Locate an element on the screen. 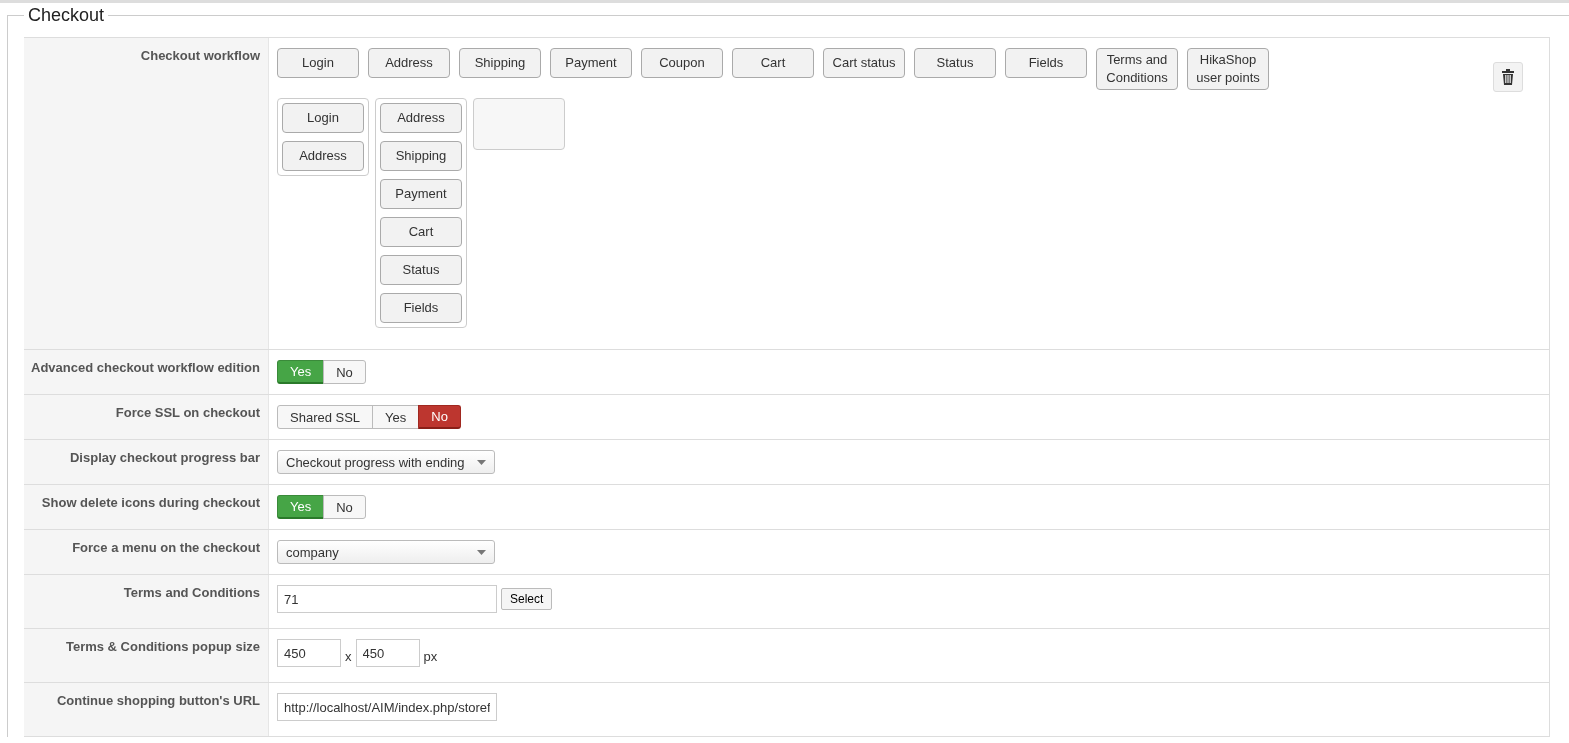  unit-label: px is located at coordinates (430, 655).